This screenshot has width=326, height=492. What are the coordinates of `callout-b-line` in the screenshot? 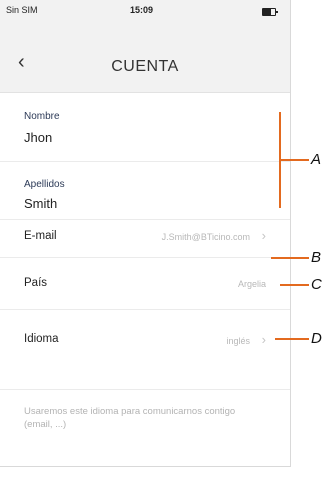 It's located at (290, 258).